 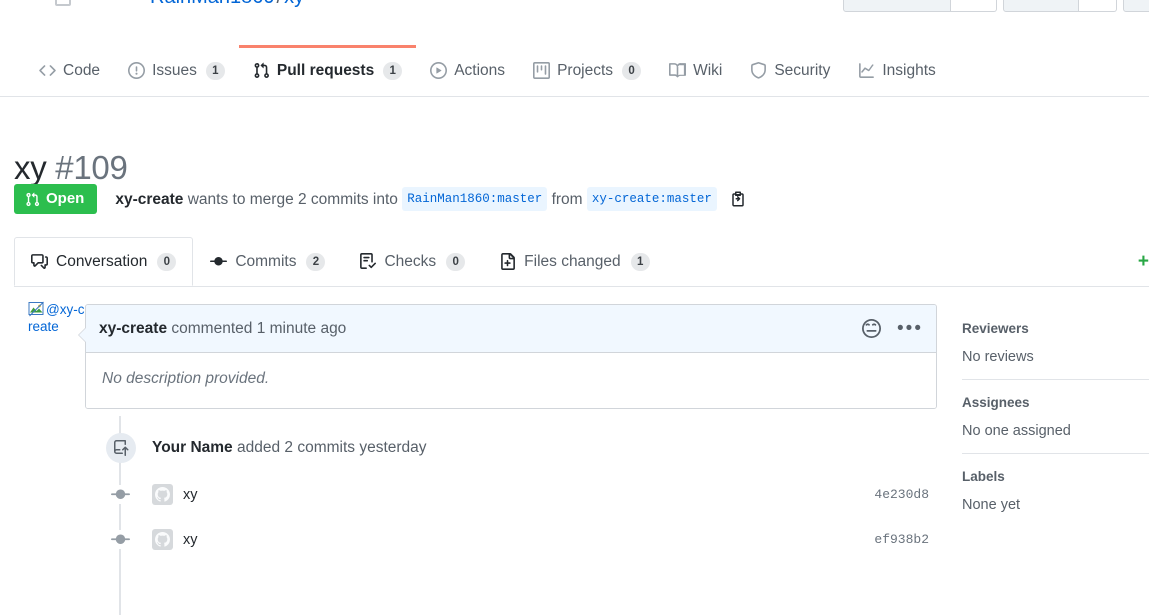 What do you see at coordinates (294, 4) in the screenshot?
I see `repo-name-link: xy` at bounding box center [294, 4].